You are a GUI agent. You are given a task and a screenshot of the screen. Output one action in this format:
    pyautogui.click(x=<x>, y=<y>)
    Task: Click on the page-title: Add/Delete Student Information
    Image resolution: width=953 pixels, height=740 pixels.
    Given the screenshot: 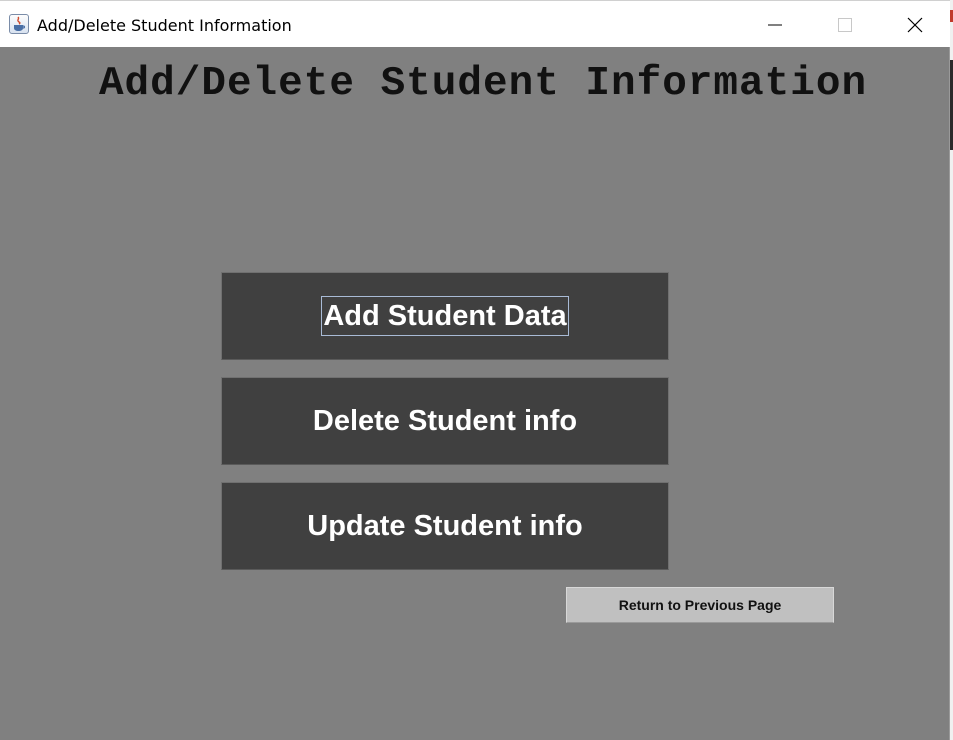 What is the action you would take?
    pyautogui.click(x=483, y=84)
    